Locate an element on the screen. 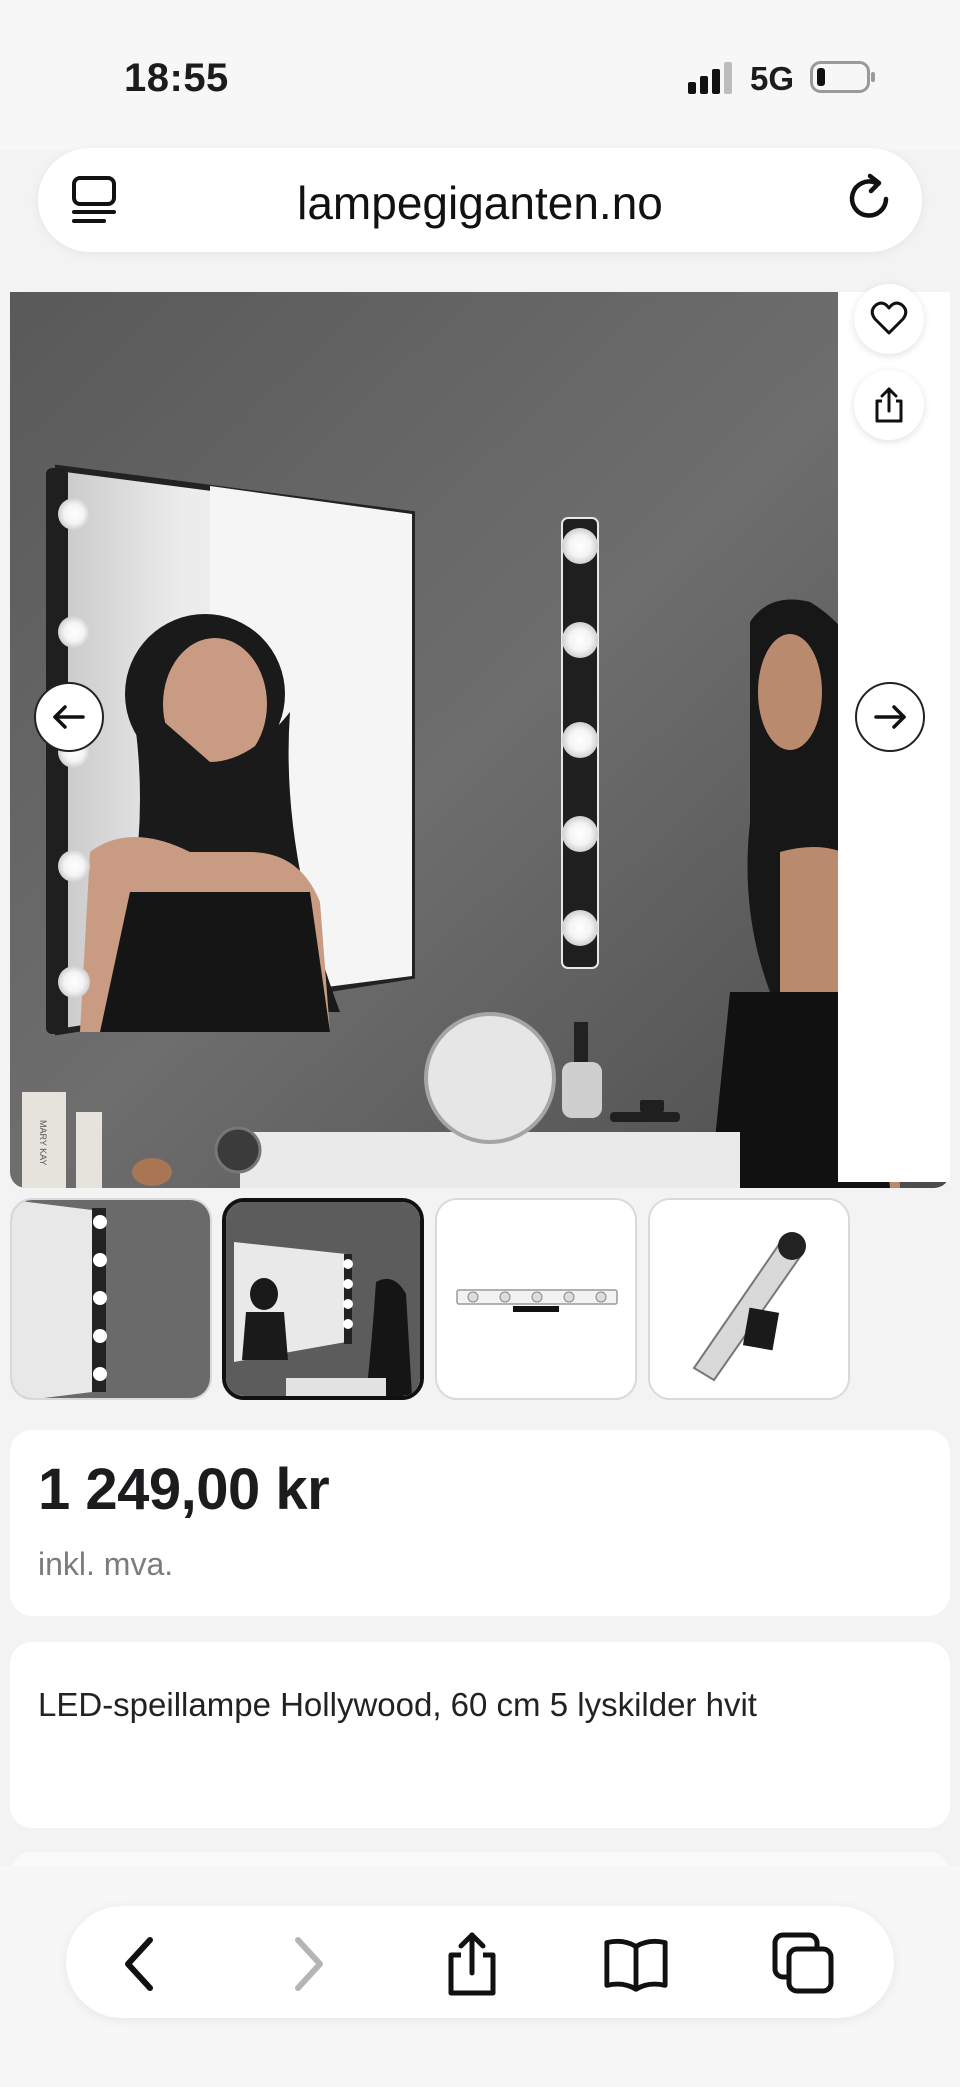 This screenshot has height=2087, width=960. chevron-right-icon is located at coordinates (309, 1964).